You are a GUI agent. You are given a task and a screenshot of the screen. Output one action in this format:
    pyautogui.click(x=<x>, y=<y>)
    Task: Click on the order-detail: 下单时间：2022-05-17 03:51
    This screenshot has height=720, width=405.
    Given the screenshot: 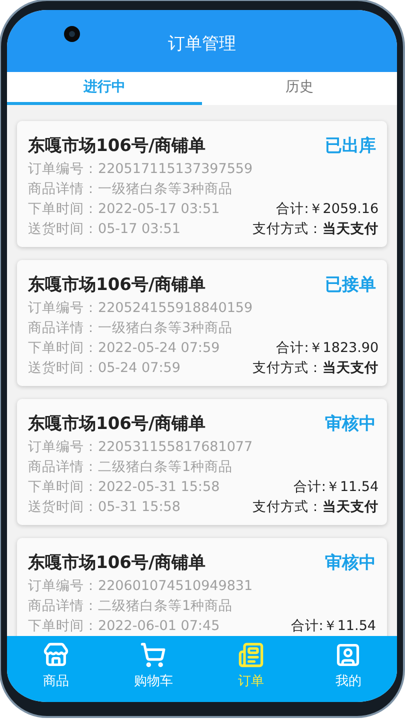 What is the action you would take?
    pyautogui.click(x=124, y=209)
    